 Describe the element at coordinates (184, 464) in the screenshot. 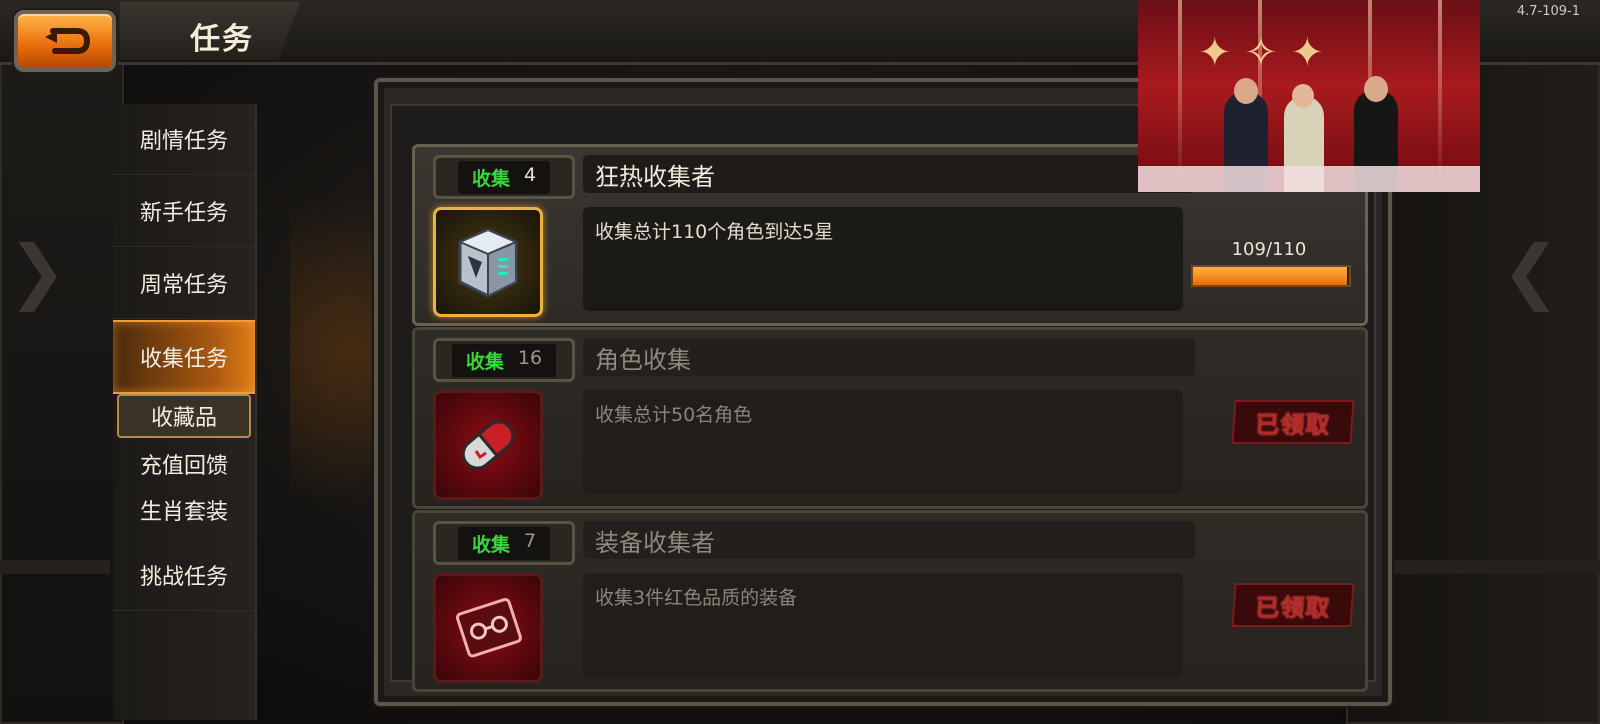

I see `sidebar-sub-recharge-rewards: 充值回馈` at that location.